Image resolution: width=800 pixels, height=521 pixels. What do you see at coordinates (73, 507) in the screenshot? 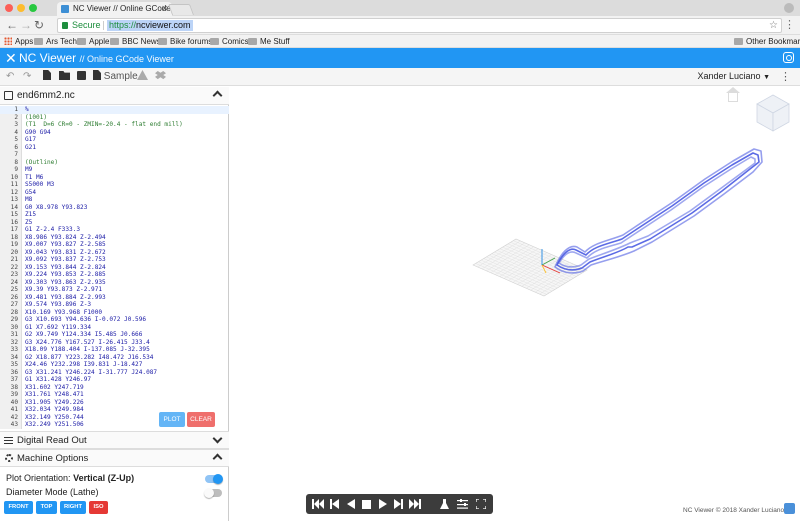
I see `view-right-button: RIGHT` at bounding box center [73, 507].